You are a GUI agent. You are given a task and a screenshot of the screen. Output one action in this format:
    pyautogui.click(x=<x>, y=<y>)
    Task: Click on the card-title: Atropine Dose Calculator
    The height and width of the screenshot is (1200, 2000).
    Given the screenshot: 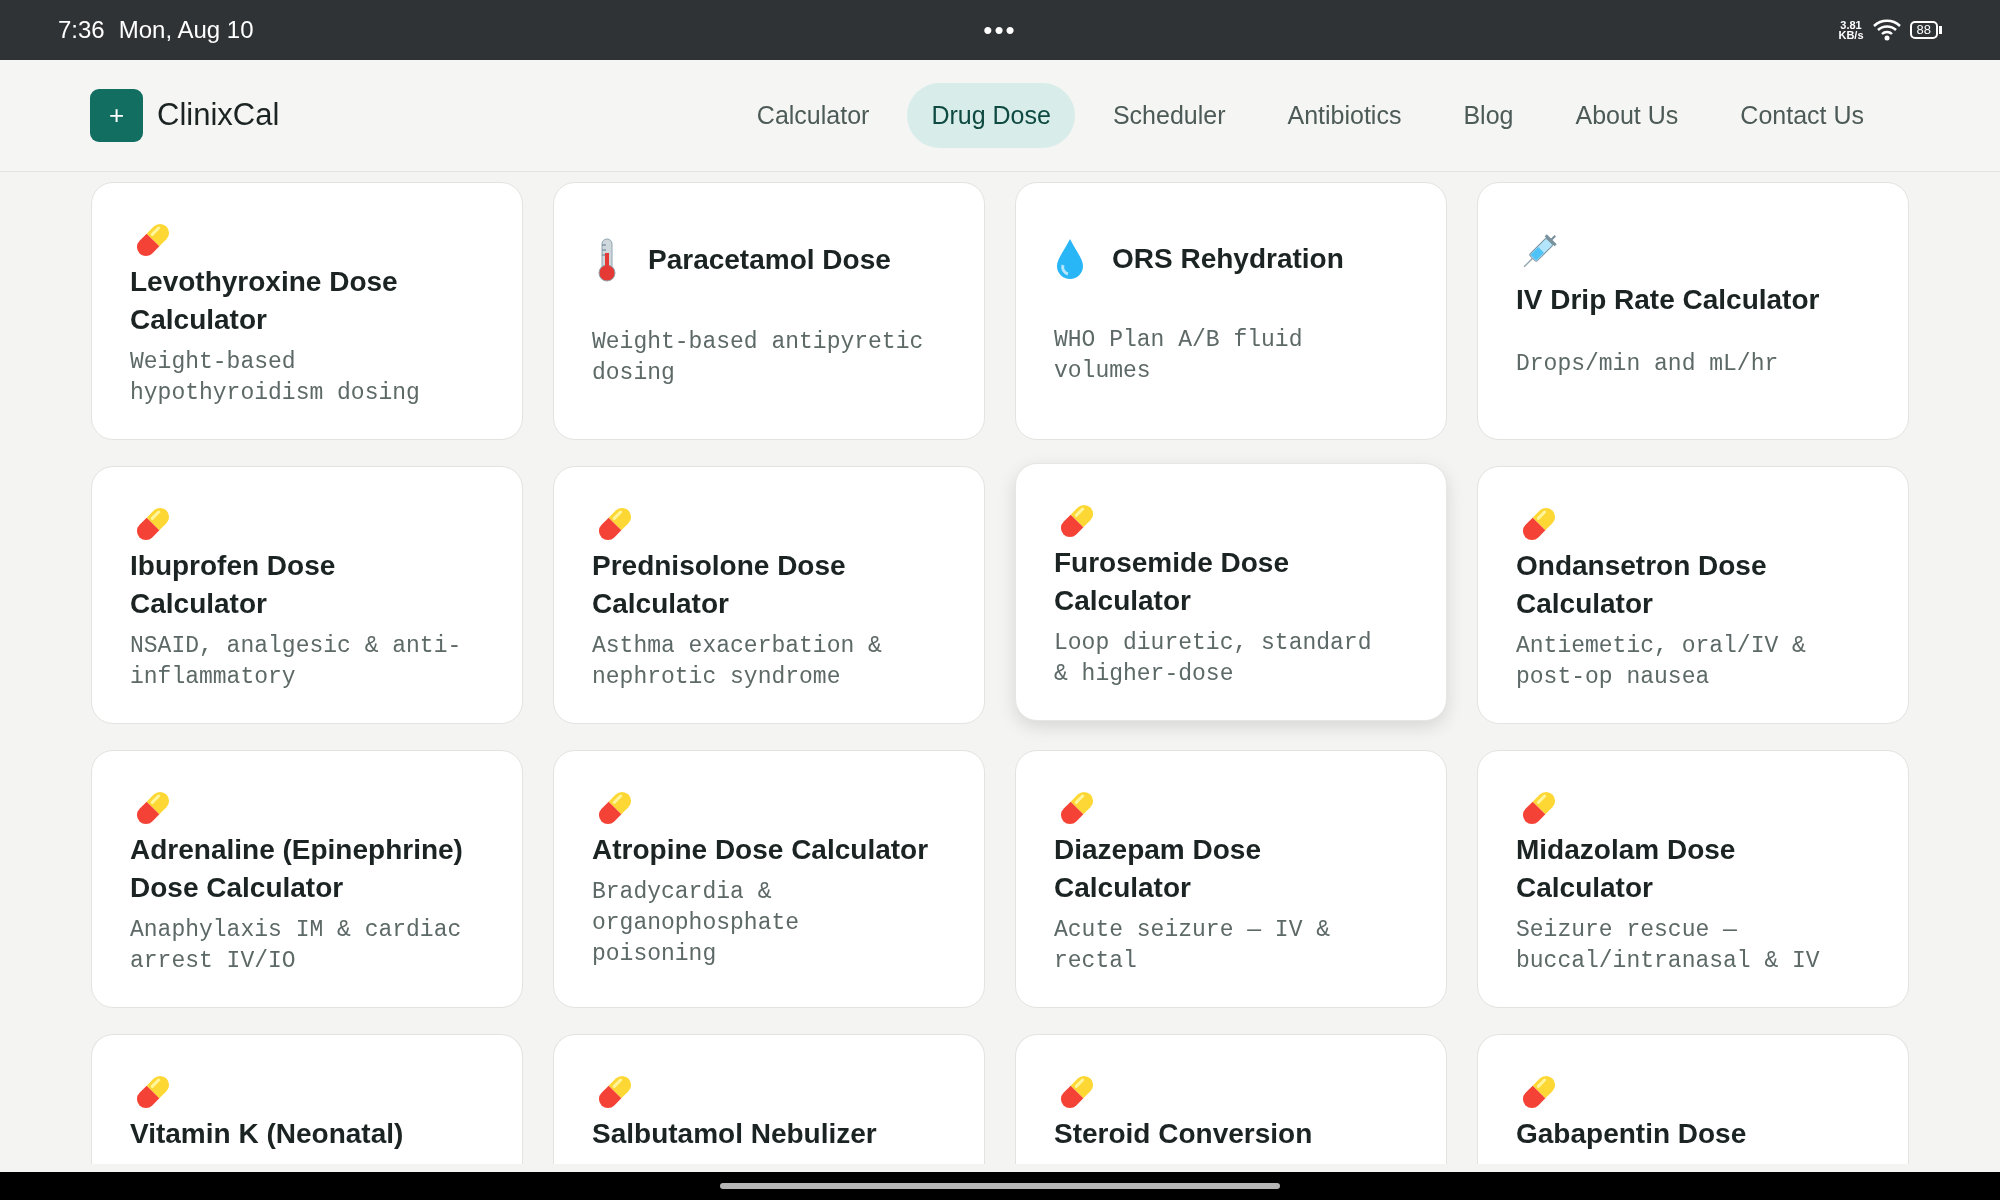 What is the action you would take?
    pyautogui.click(x=761, y=850)
    